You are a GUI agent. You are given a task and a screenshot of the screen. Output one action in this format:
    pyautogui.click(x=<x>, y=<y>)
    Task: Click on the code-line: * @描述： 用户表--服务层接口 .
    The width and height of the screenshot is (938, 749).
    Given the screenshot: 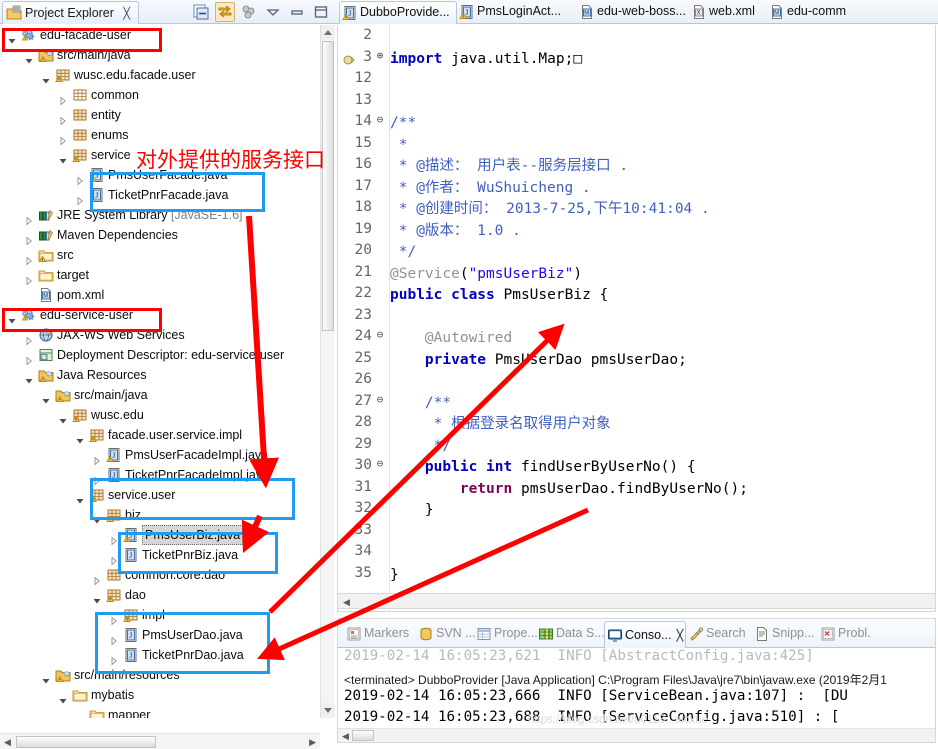 What is the action you would take?
    pyautogui.click(x=509, y=167)
    